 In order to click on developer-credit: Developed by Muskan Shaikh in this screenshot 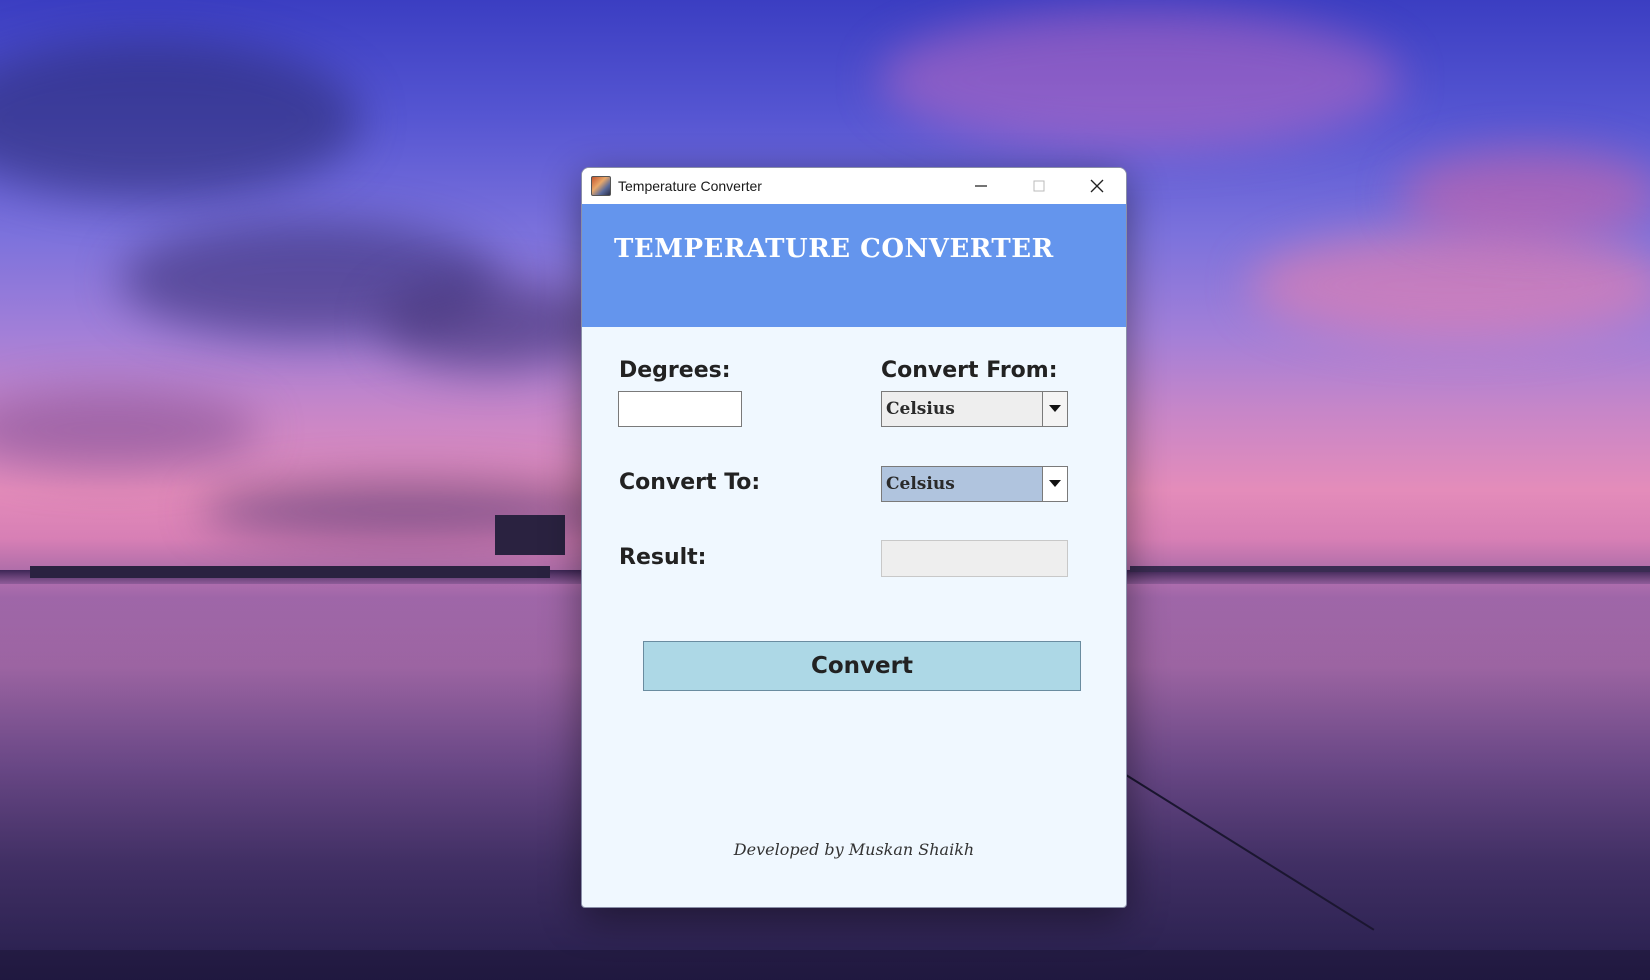, I will do `click(854, 849)`.